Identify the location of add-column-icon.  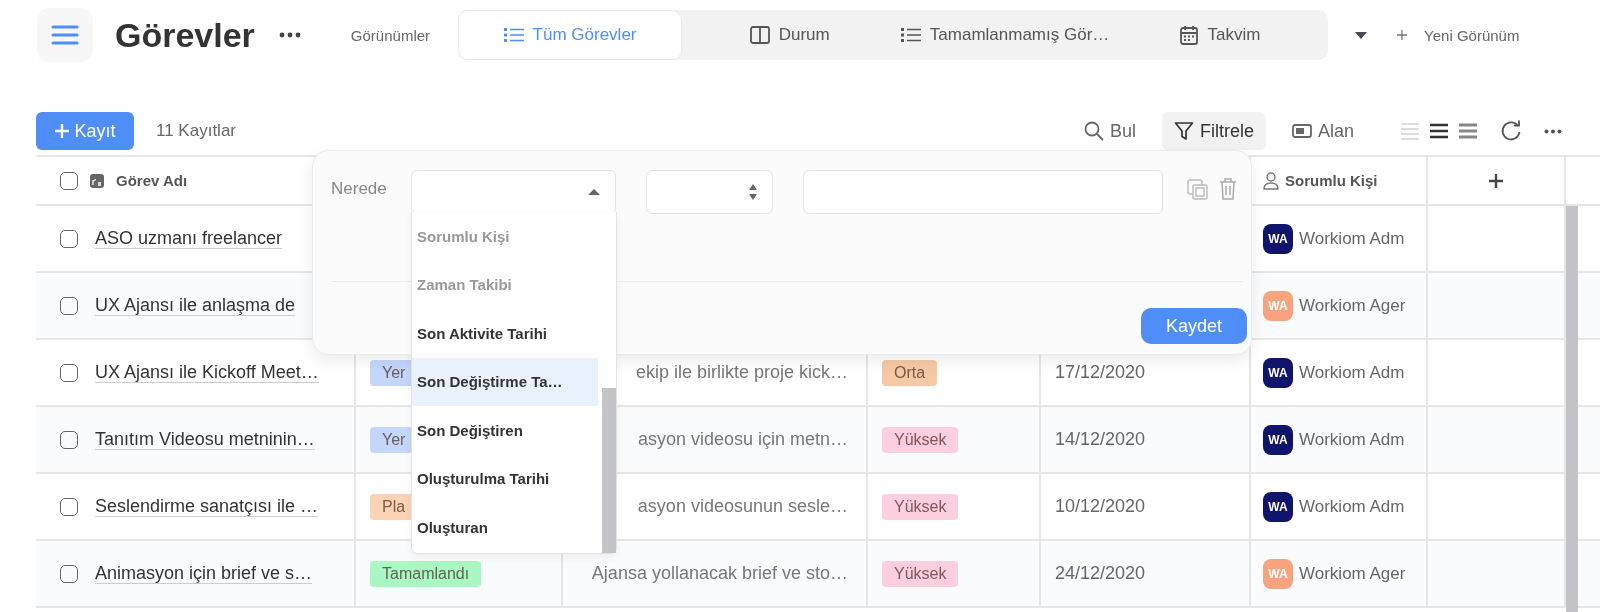
(1496, 180).